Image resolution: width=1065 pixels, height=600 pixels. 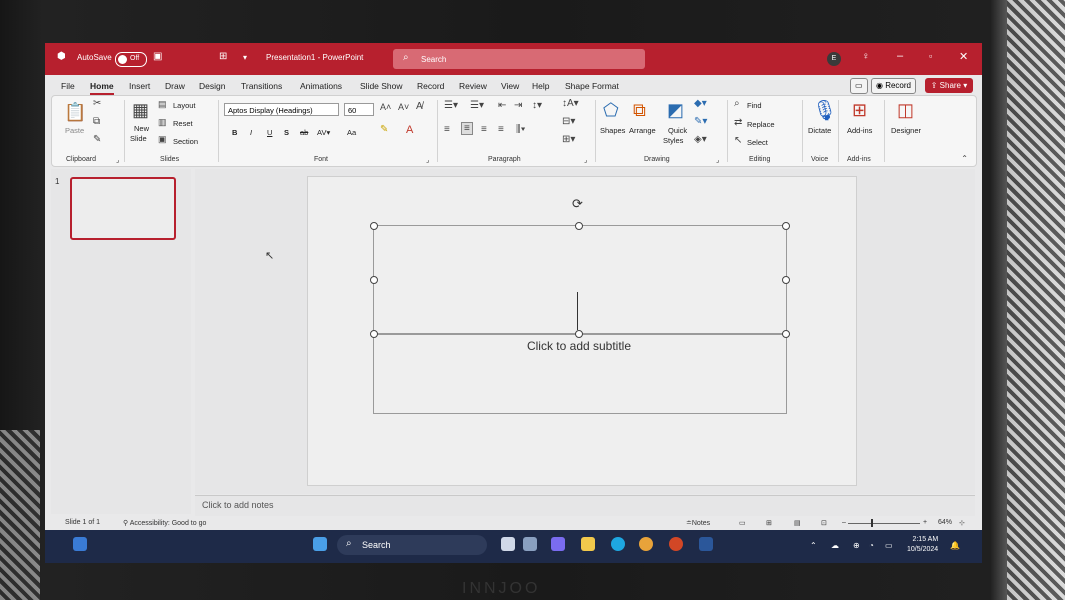 What do you see at coordinates (501, 129) in the screenshot?
I see `justify-icon: ≡` at bounding box center [501, 129].